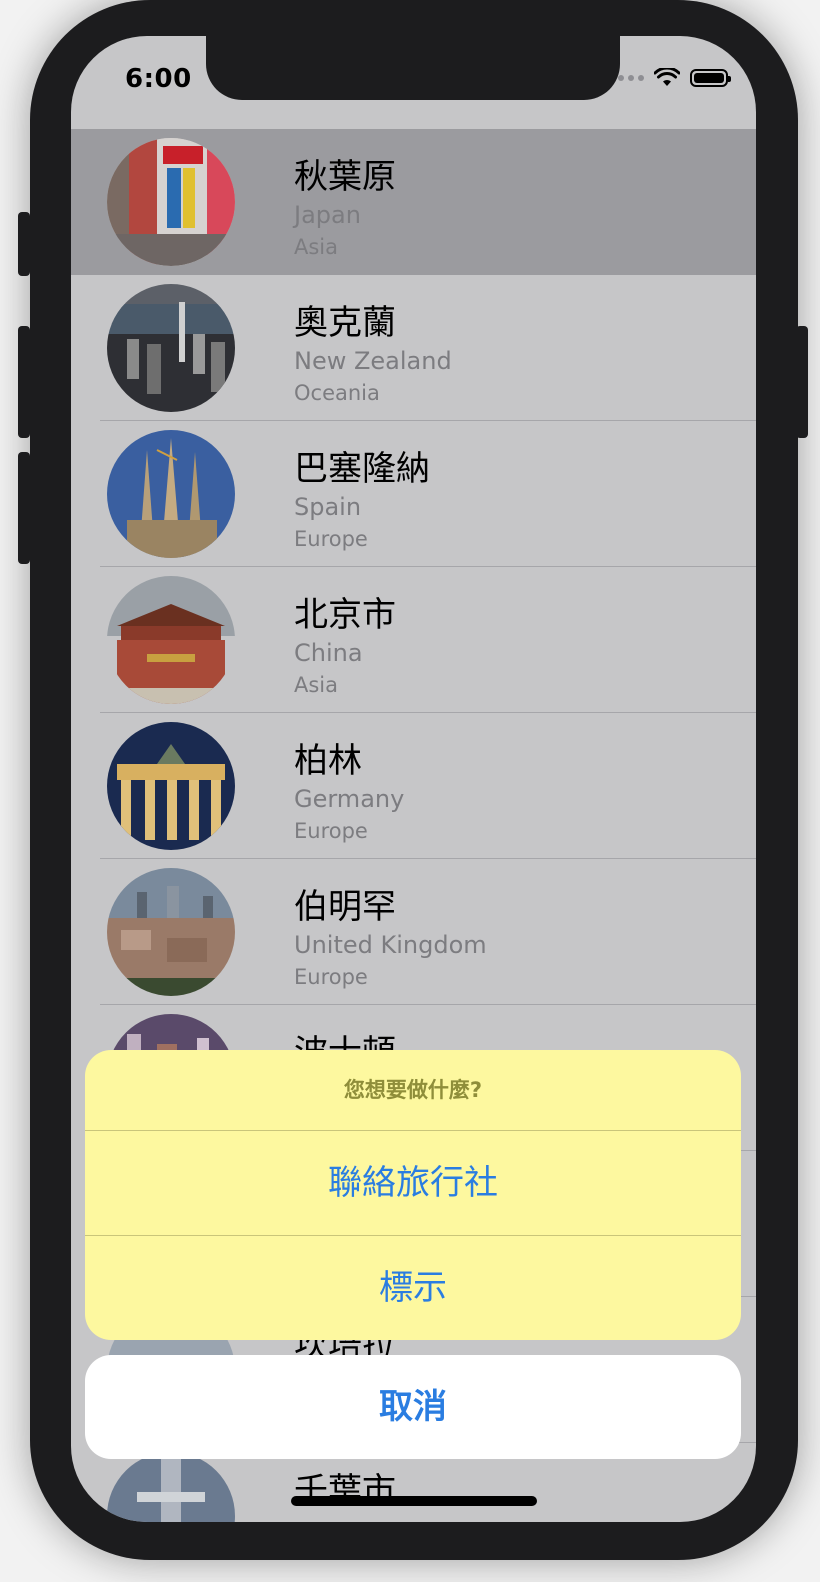 Image resolution: width=820 pixels, height=1582 pixels. Describe the element at coordinates (710, 78) in the screenshot. I see `battery-icon` at that location.